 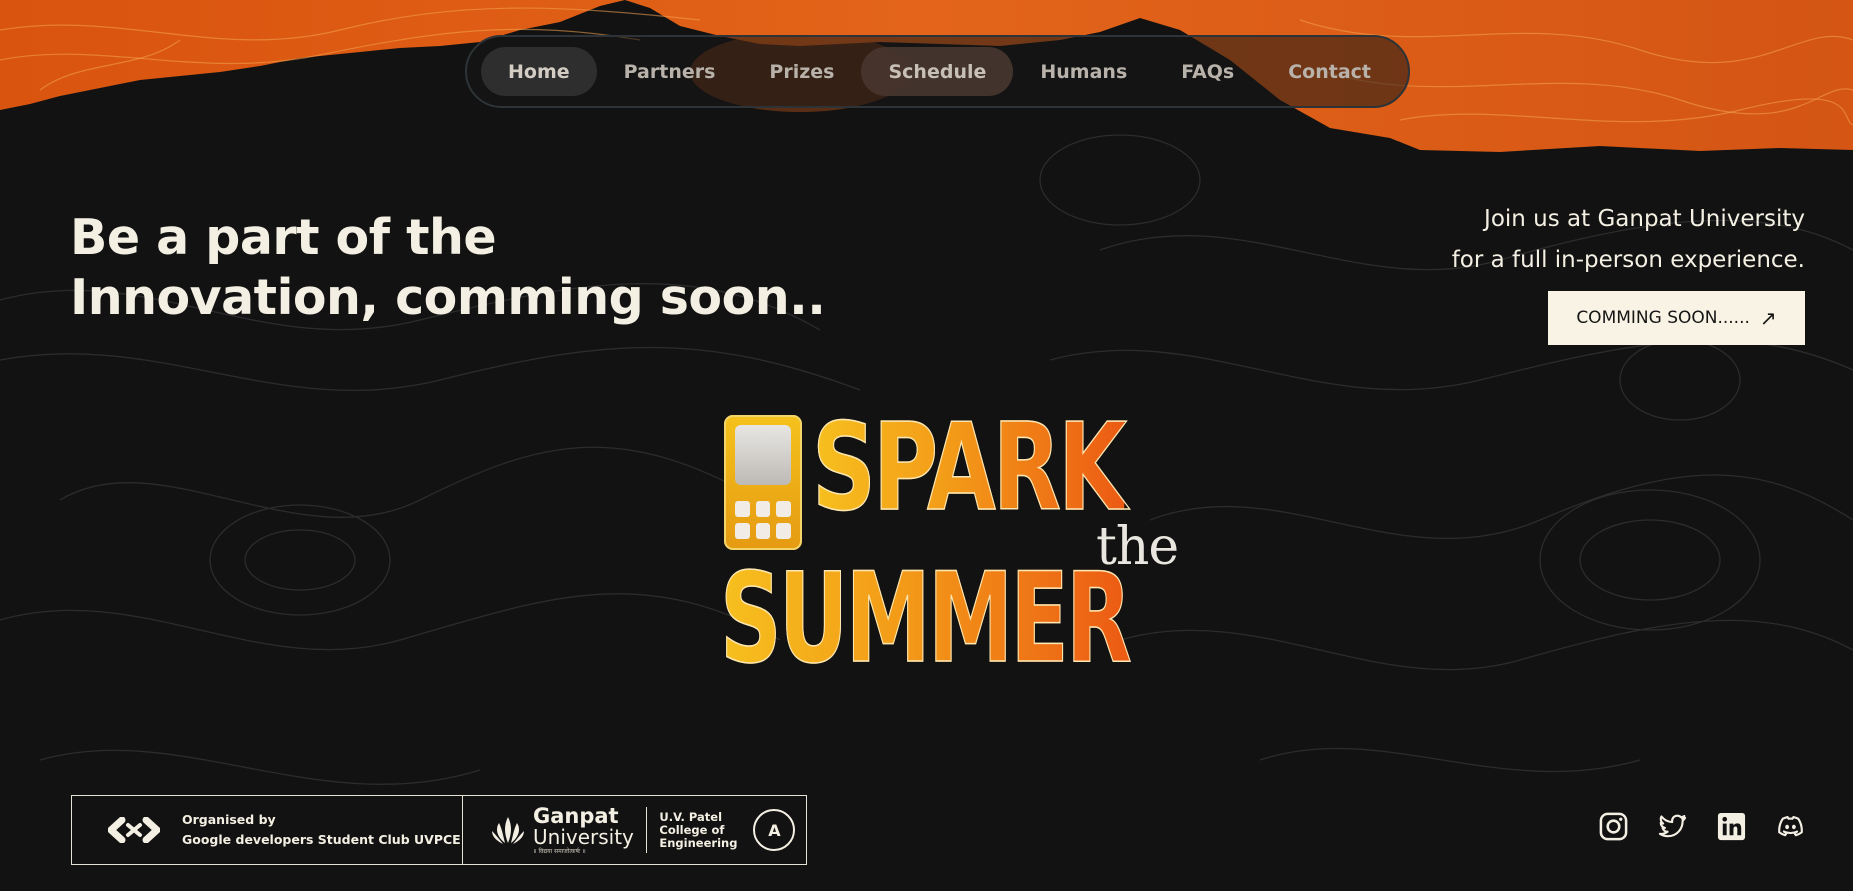 I want to click on social-links, so click(x=1702, y=826).